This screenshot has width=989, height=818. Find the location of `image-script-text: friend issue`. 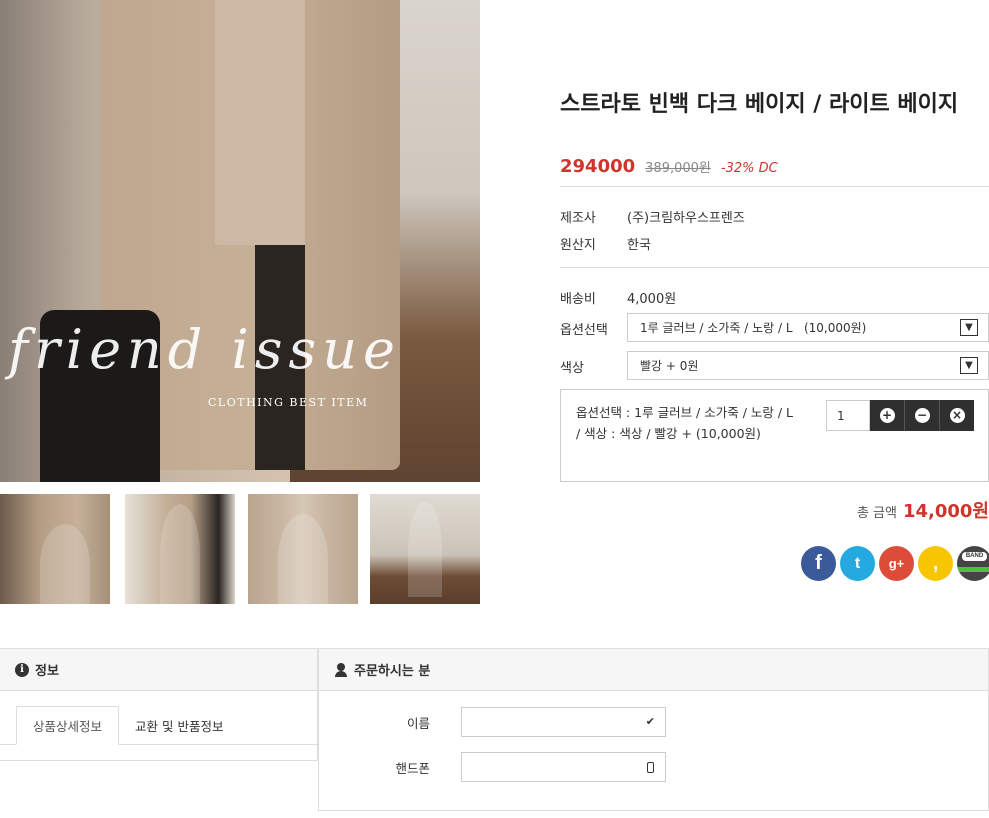

image-script-text: friend issue is located at coordinates (204, 349).